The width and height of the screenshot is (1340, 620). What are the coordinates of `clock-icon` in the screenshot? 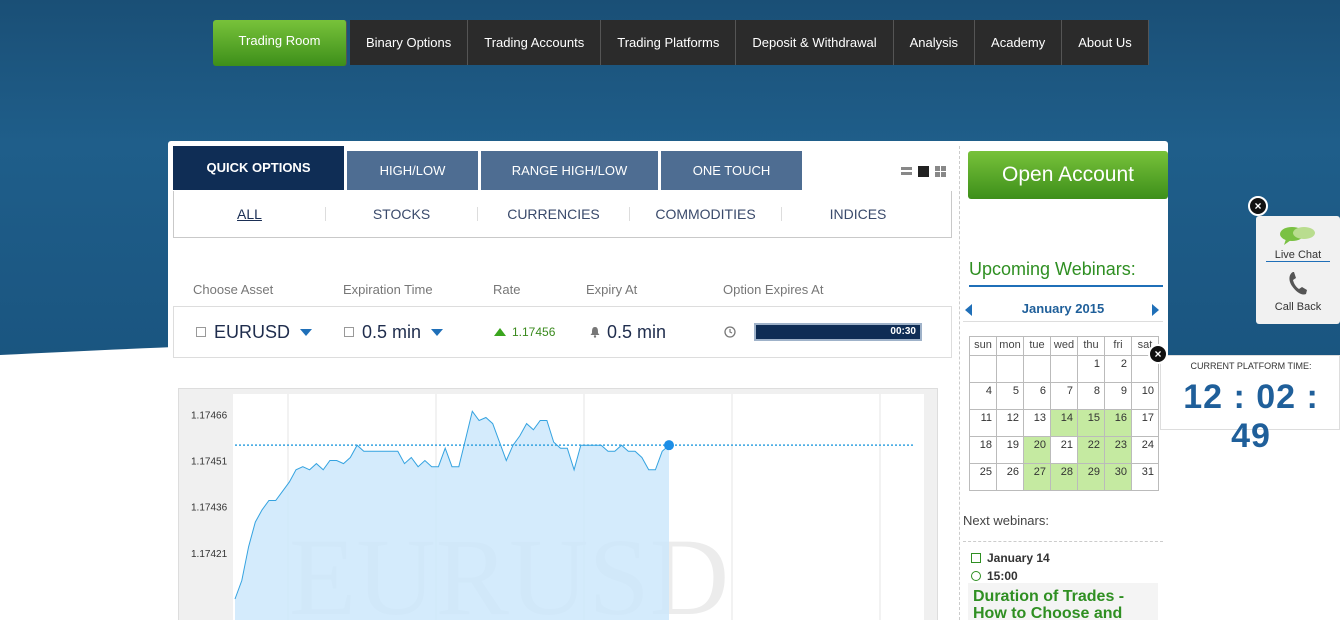 It's located at (730, 332).